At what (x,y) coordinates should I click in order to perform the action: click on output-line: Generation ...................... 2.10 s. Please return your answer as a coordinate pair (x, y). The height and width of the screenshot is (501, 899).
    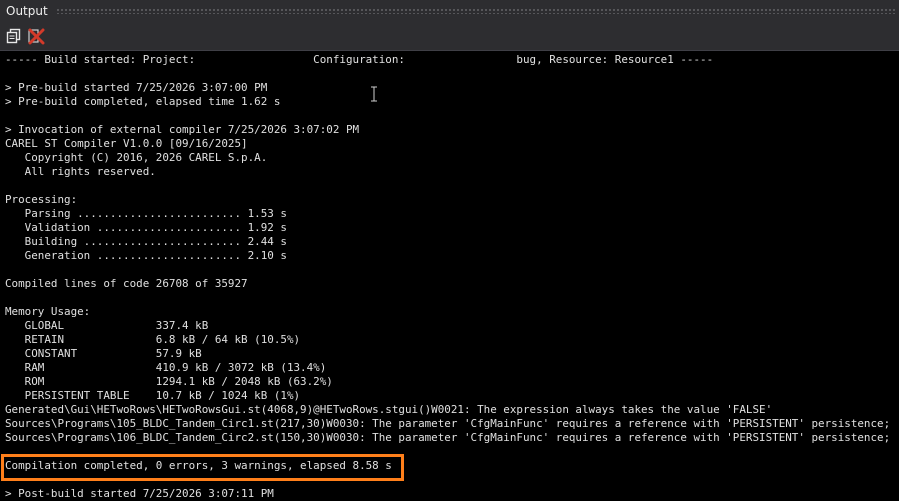
    Looking at the image, I should click on (146, 255).